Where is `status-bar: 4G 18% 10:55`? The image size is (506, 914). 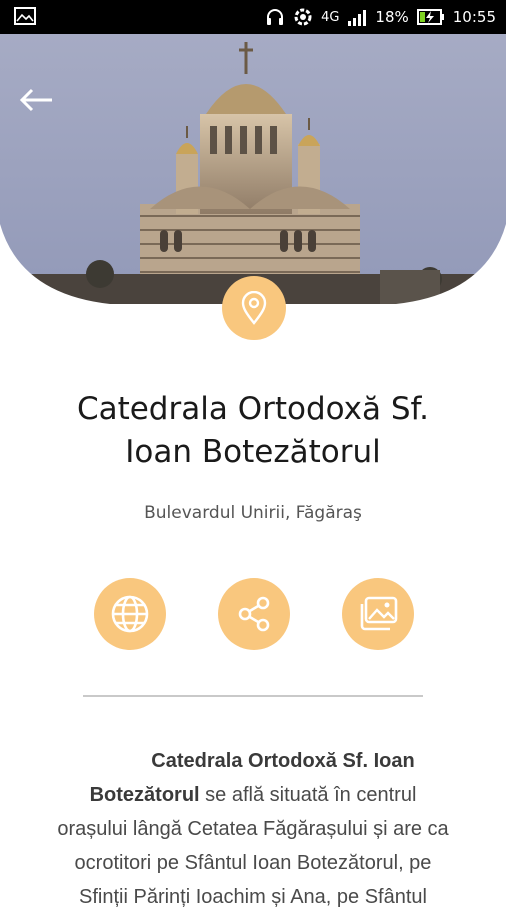 status-bar: 4G 18% 10:55 is located at coordinates (253, 17).